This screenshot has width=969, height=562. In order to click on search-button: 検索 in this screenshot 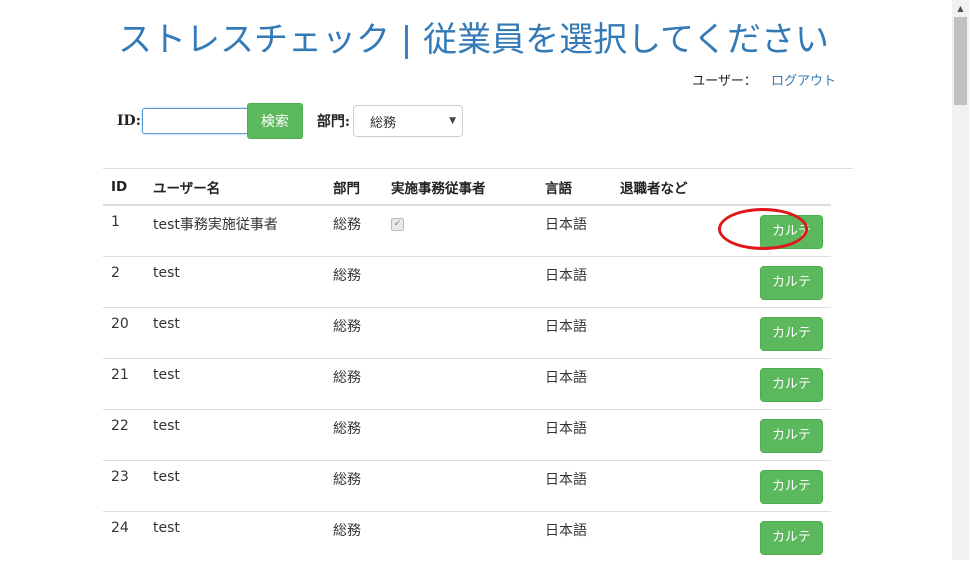, I will do `click(274, 121)`.